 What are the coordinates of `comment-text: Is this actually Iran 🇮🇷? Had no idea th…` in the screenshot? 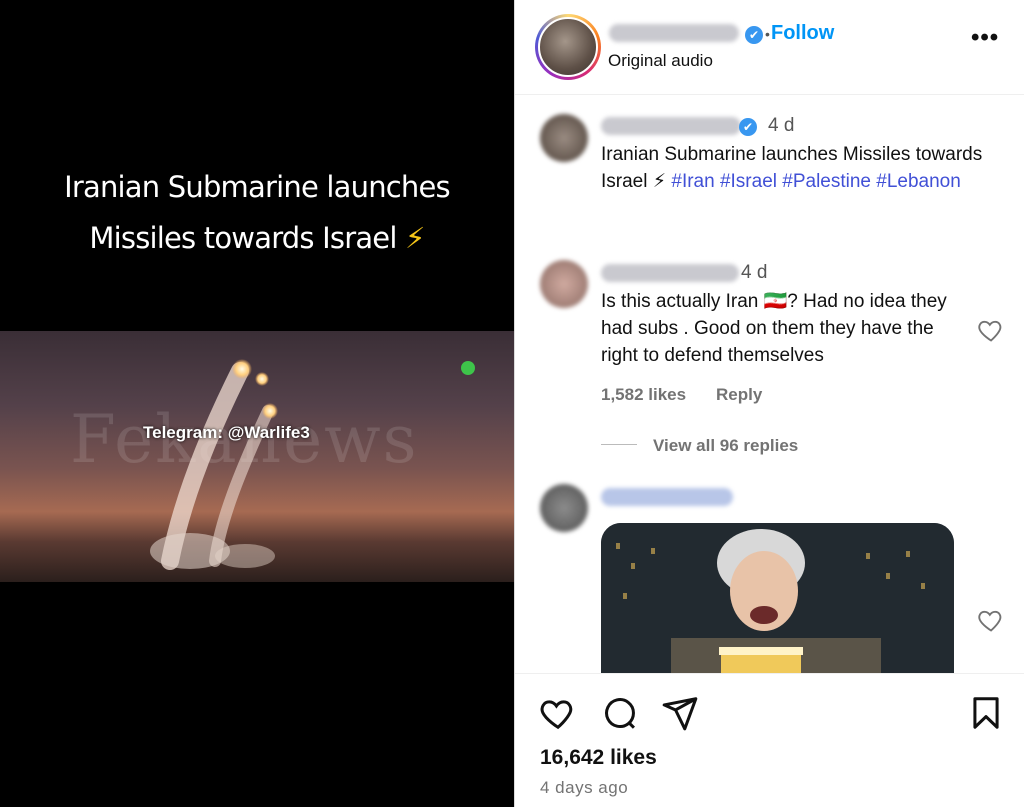 It's located at (774, 328).